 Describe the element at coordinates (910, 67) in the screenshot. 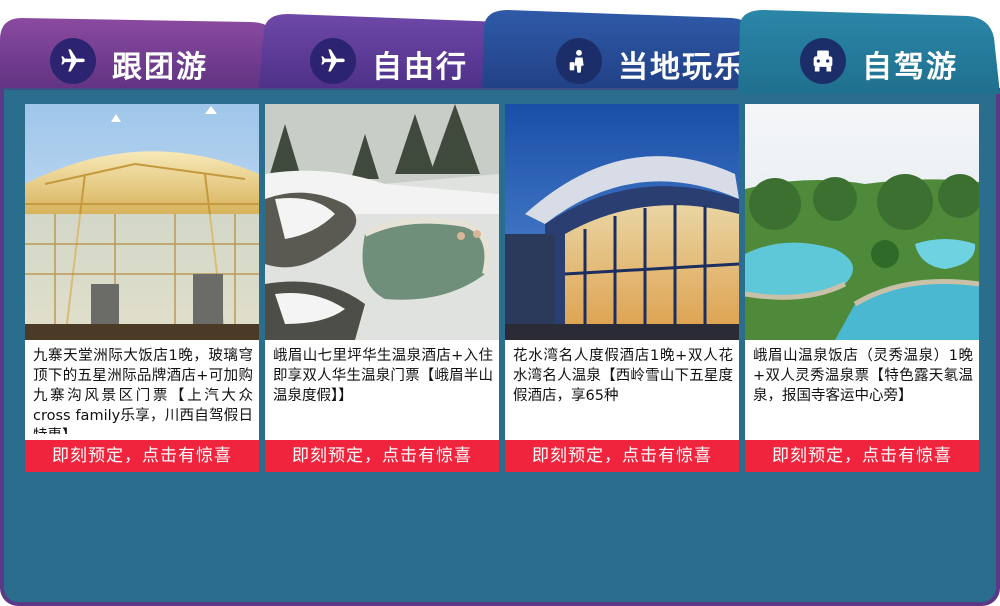

I see `tab-label: 自驾游` at that location.